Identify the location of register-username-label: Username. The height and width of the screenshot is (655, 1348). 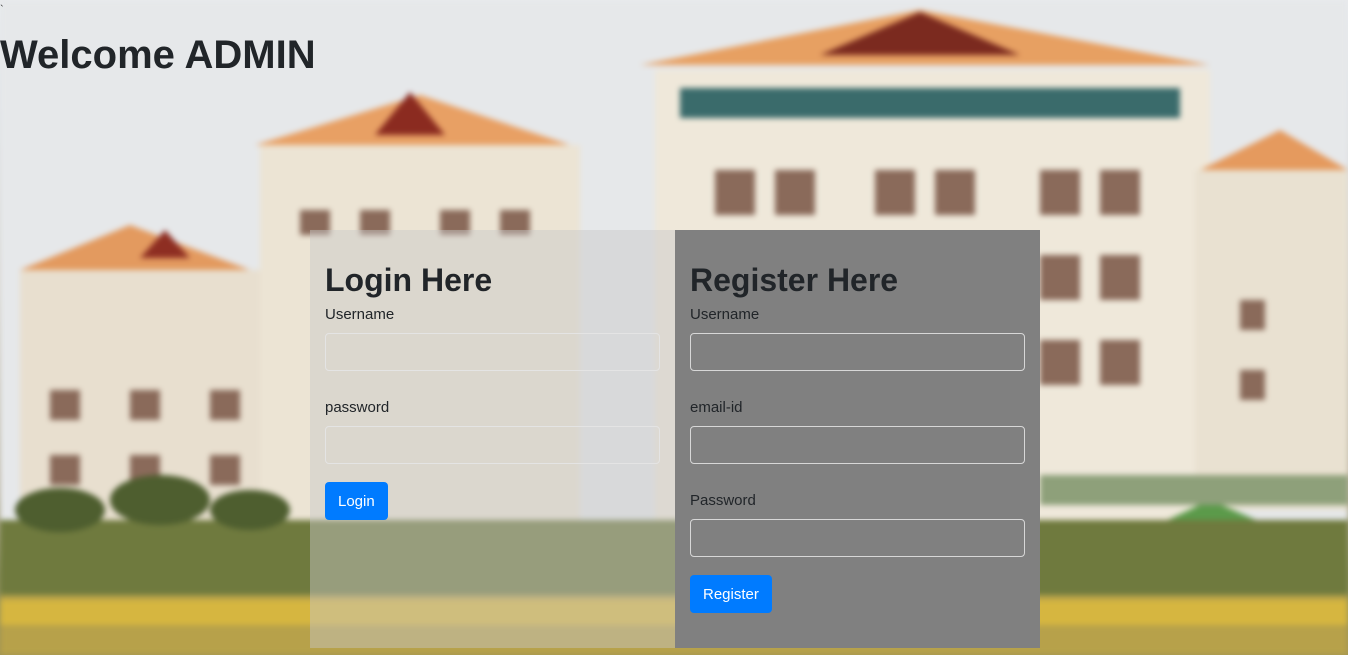
(725, 314).